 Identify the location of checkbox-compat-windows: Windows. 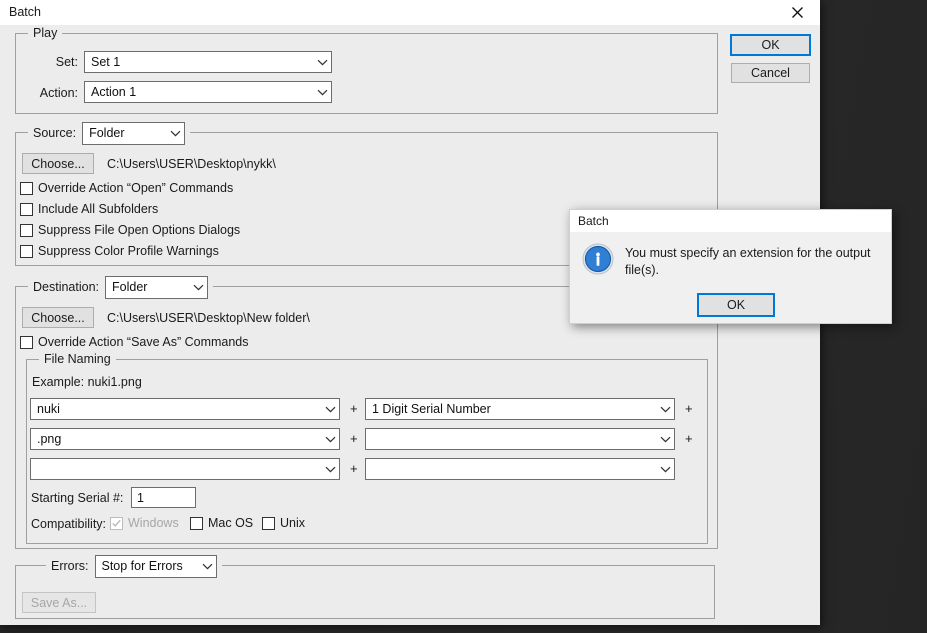
(144, 523).